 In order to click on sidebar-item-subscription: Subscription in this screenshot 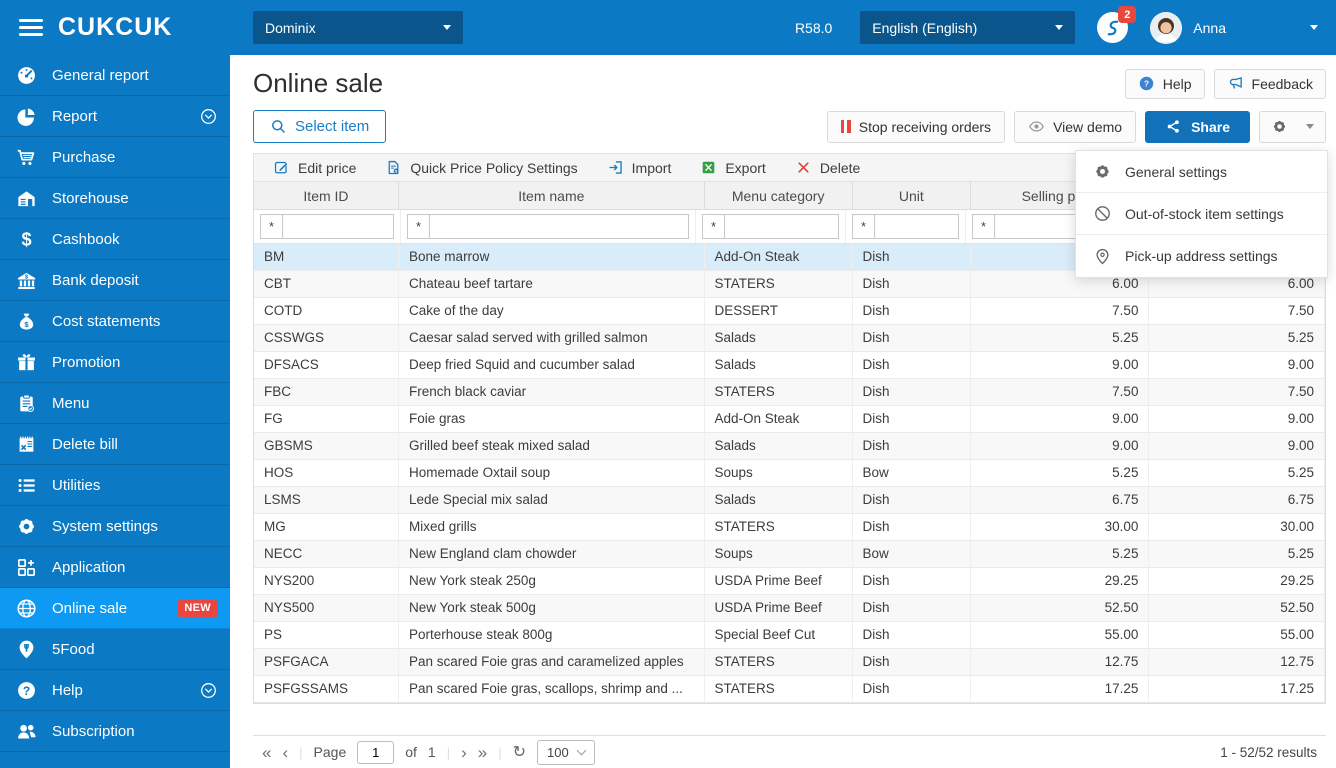, I will do `click(115, 731)`.